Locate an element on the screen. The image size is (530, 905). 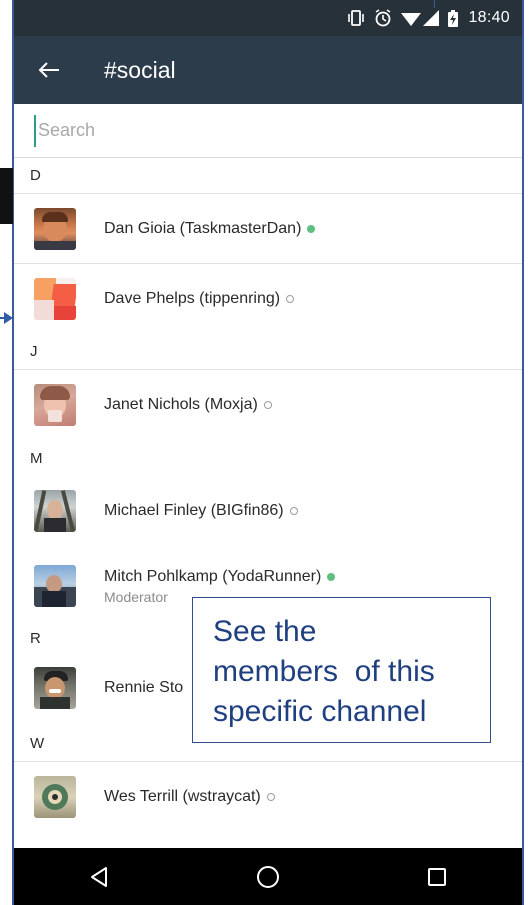
member-name: Dan Gioia (TaskmasterDan) is located at coordinates (210, 228).